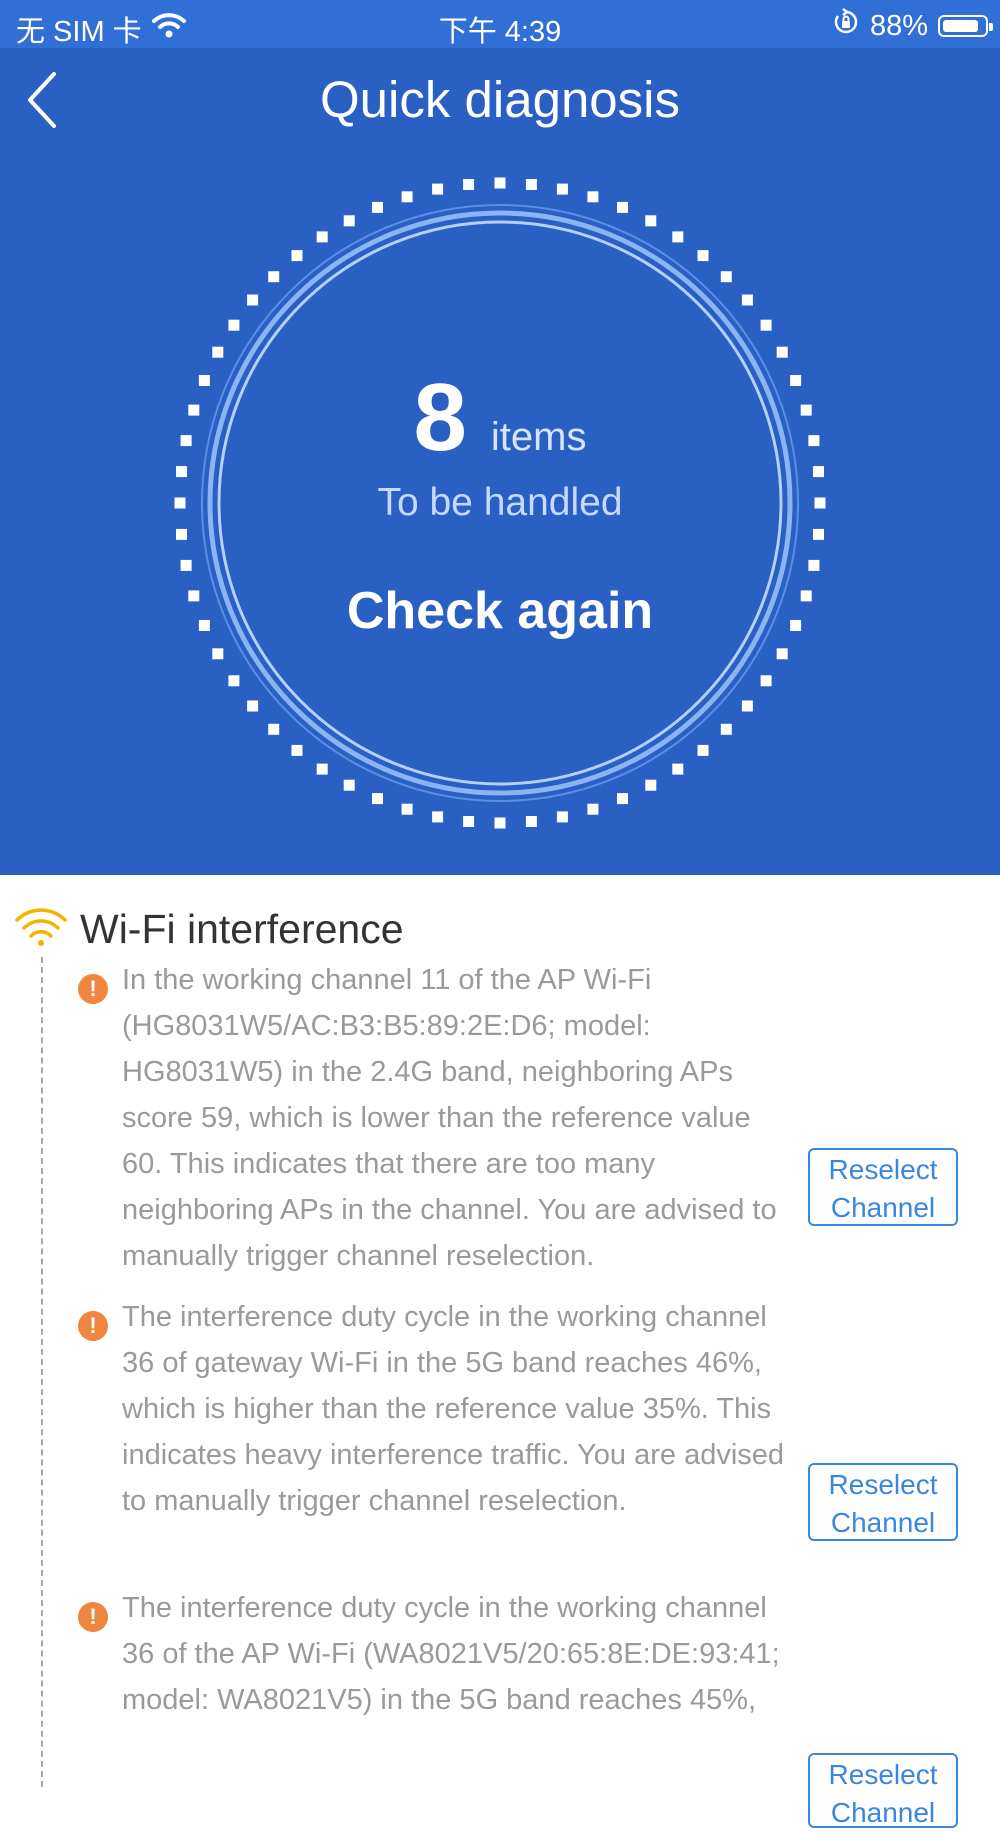 The width and height of the screenshot is (1000, 1832). I want to click on check-again-button: Check again, so click(500, 611).